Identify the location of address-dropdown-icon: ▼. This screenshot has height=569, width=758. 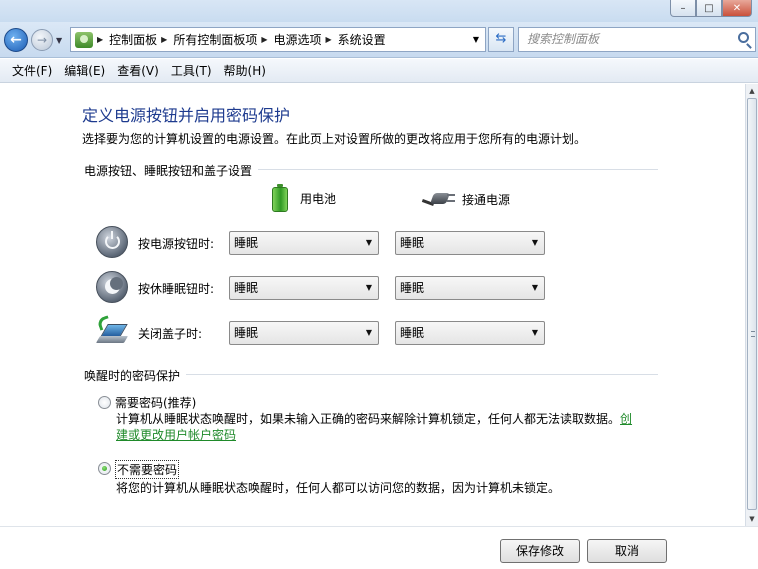
(476, 39).